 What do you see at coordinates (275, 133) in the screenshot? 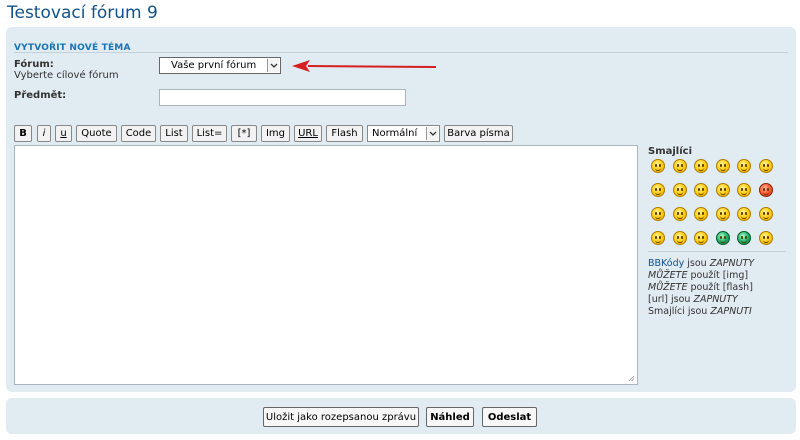
I see `img-button: Img` at bounding box center [275, 133].